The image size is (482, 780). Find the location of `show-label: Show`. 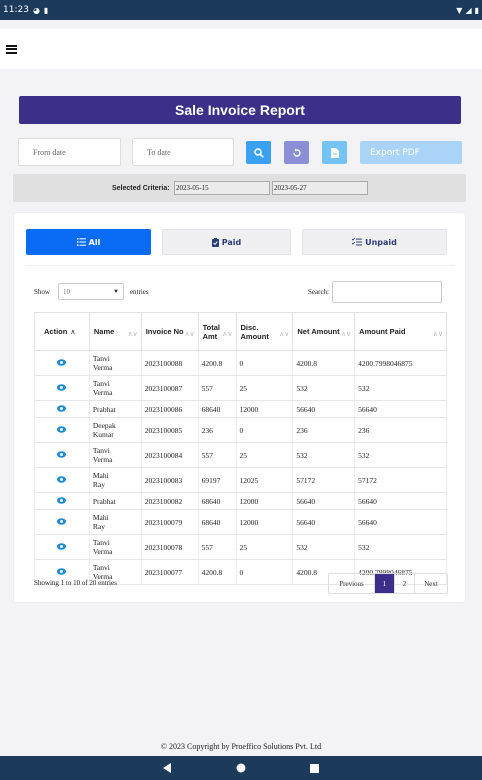

show-label: Show is located at coordinates (42, 291).